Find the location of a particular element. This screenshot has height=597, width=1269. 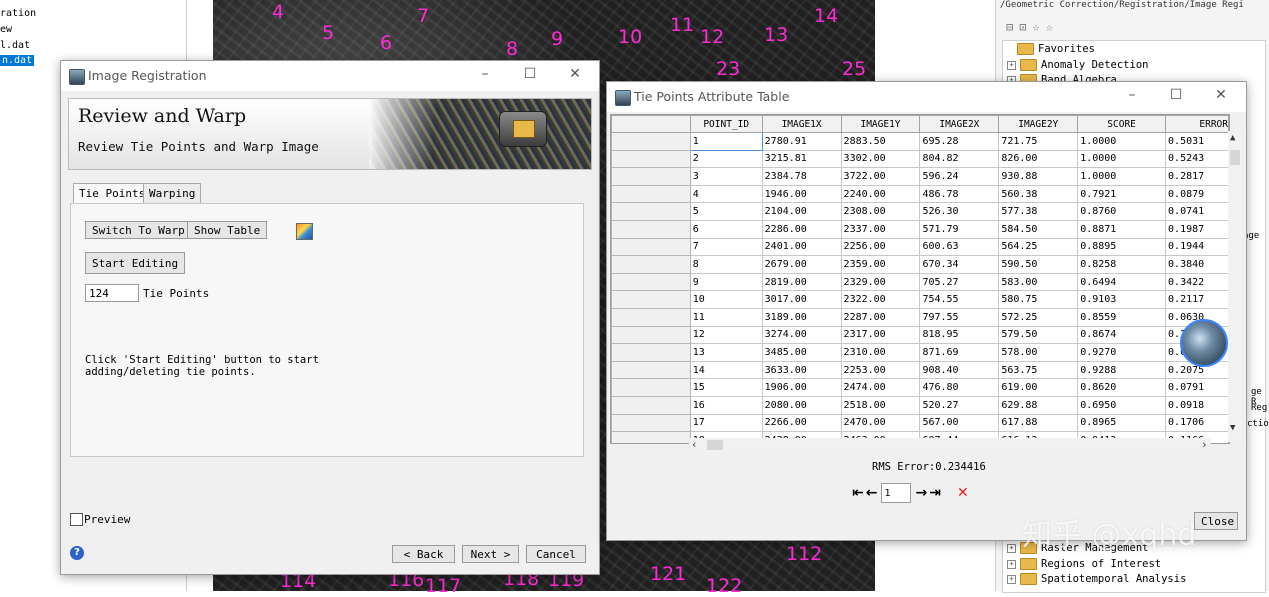

table-cell: 0.8620 is located at coordinates (1122, 387).